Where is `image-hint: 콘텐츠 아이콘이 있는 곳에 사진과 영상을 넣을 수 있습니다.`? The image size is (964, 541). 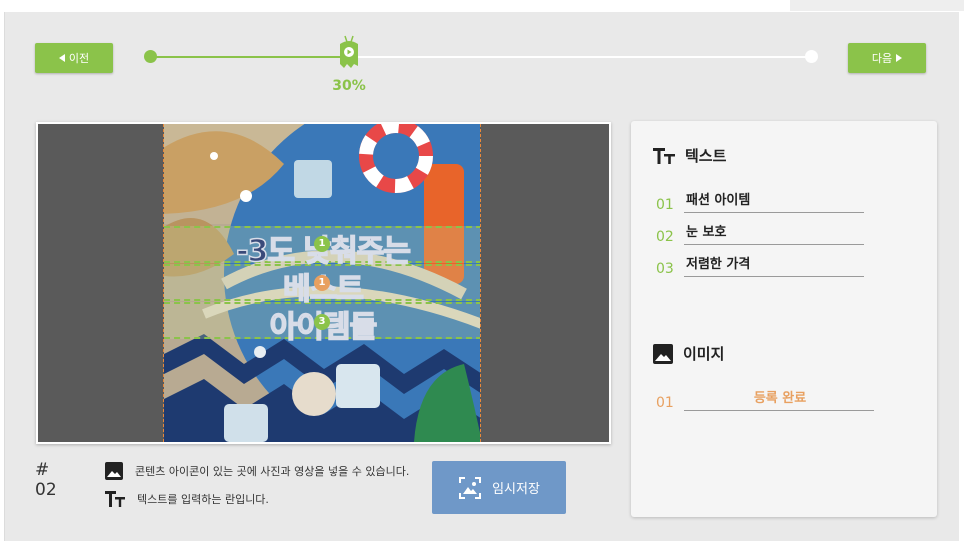
image-hint: 콘텐츠 아이콘이 있는 곳에 사진과 영상을 넣을 수 있습니다. is located at coordinates (272, 471).